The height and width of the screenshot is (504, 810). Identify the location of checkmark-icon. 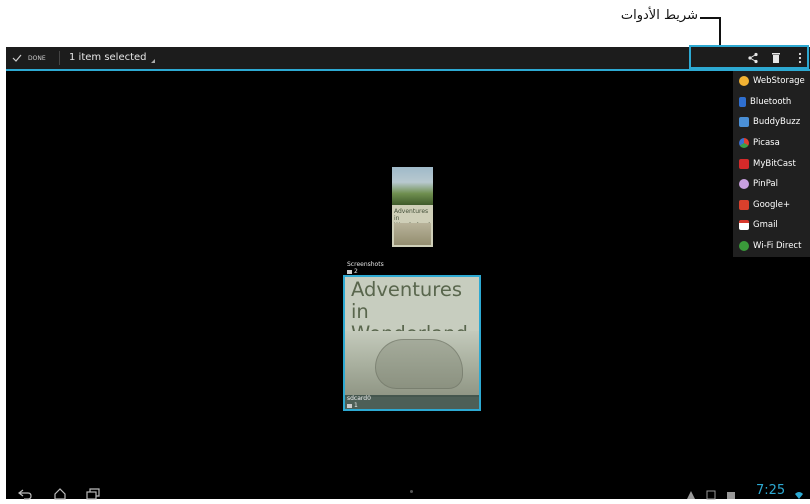
(17, 58).